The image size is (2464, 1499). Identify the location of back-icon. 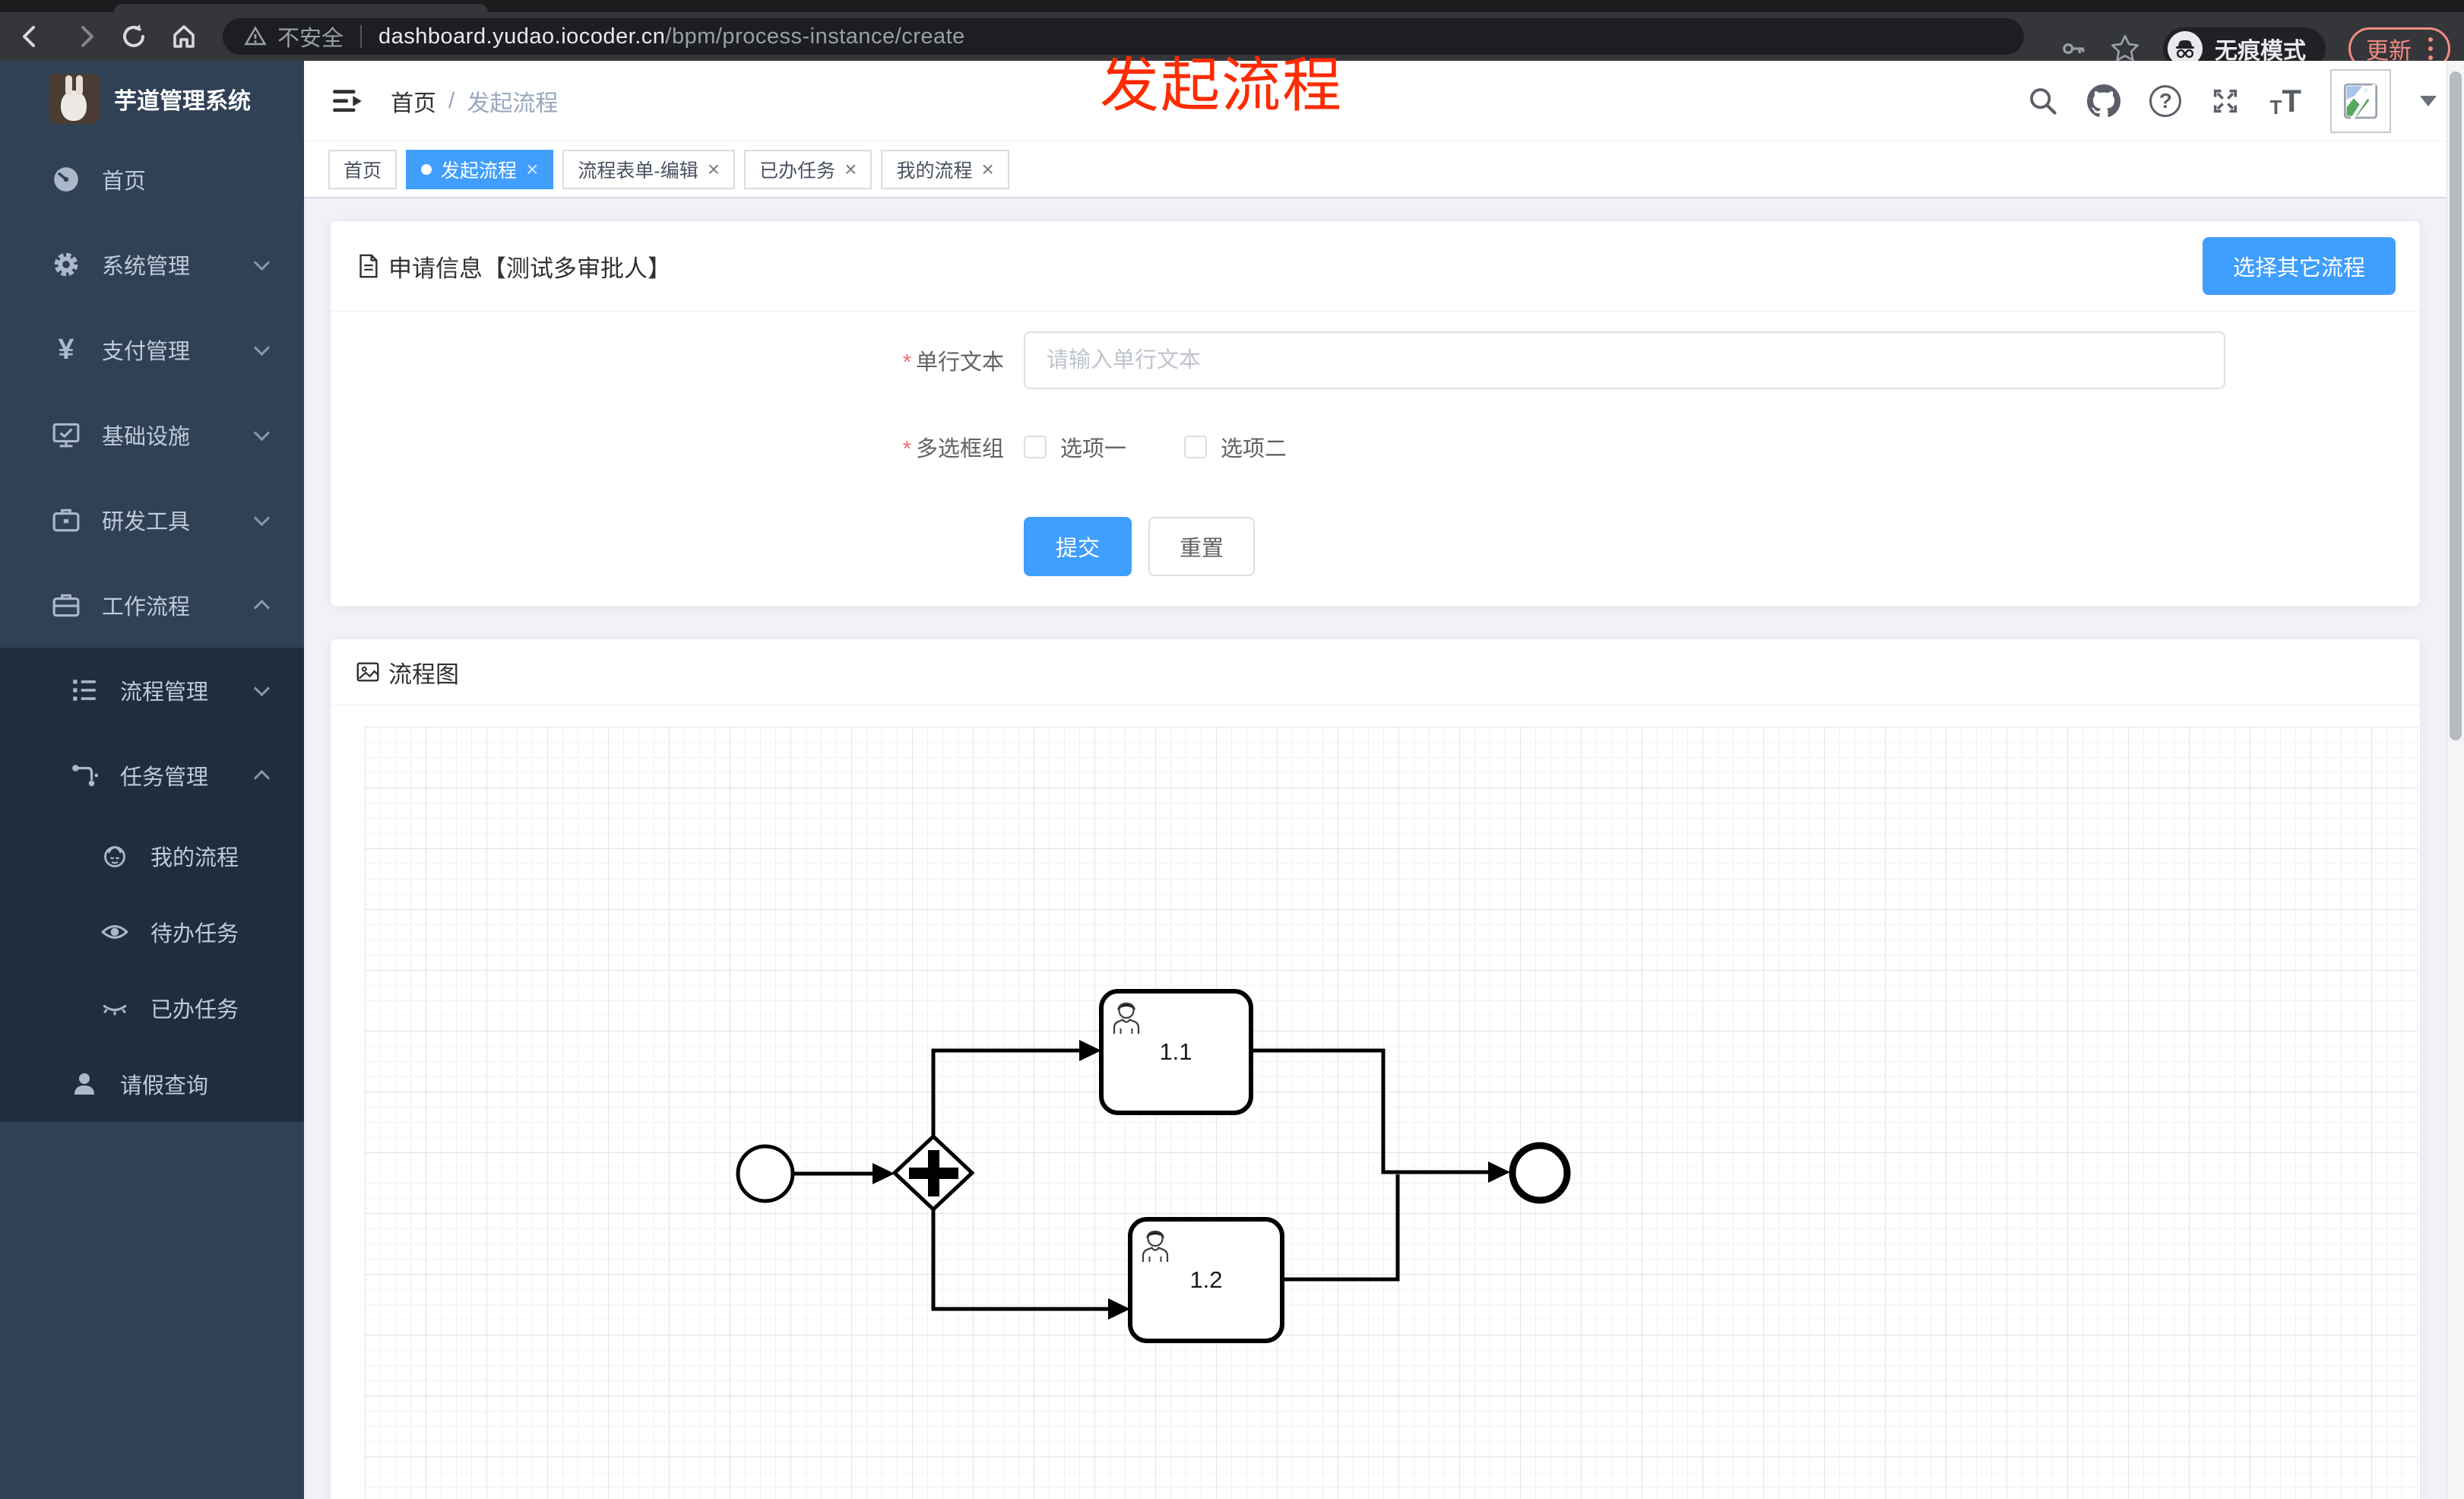
(31, 36).